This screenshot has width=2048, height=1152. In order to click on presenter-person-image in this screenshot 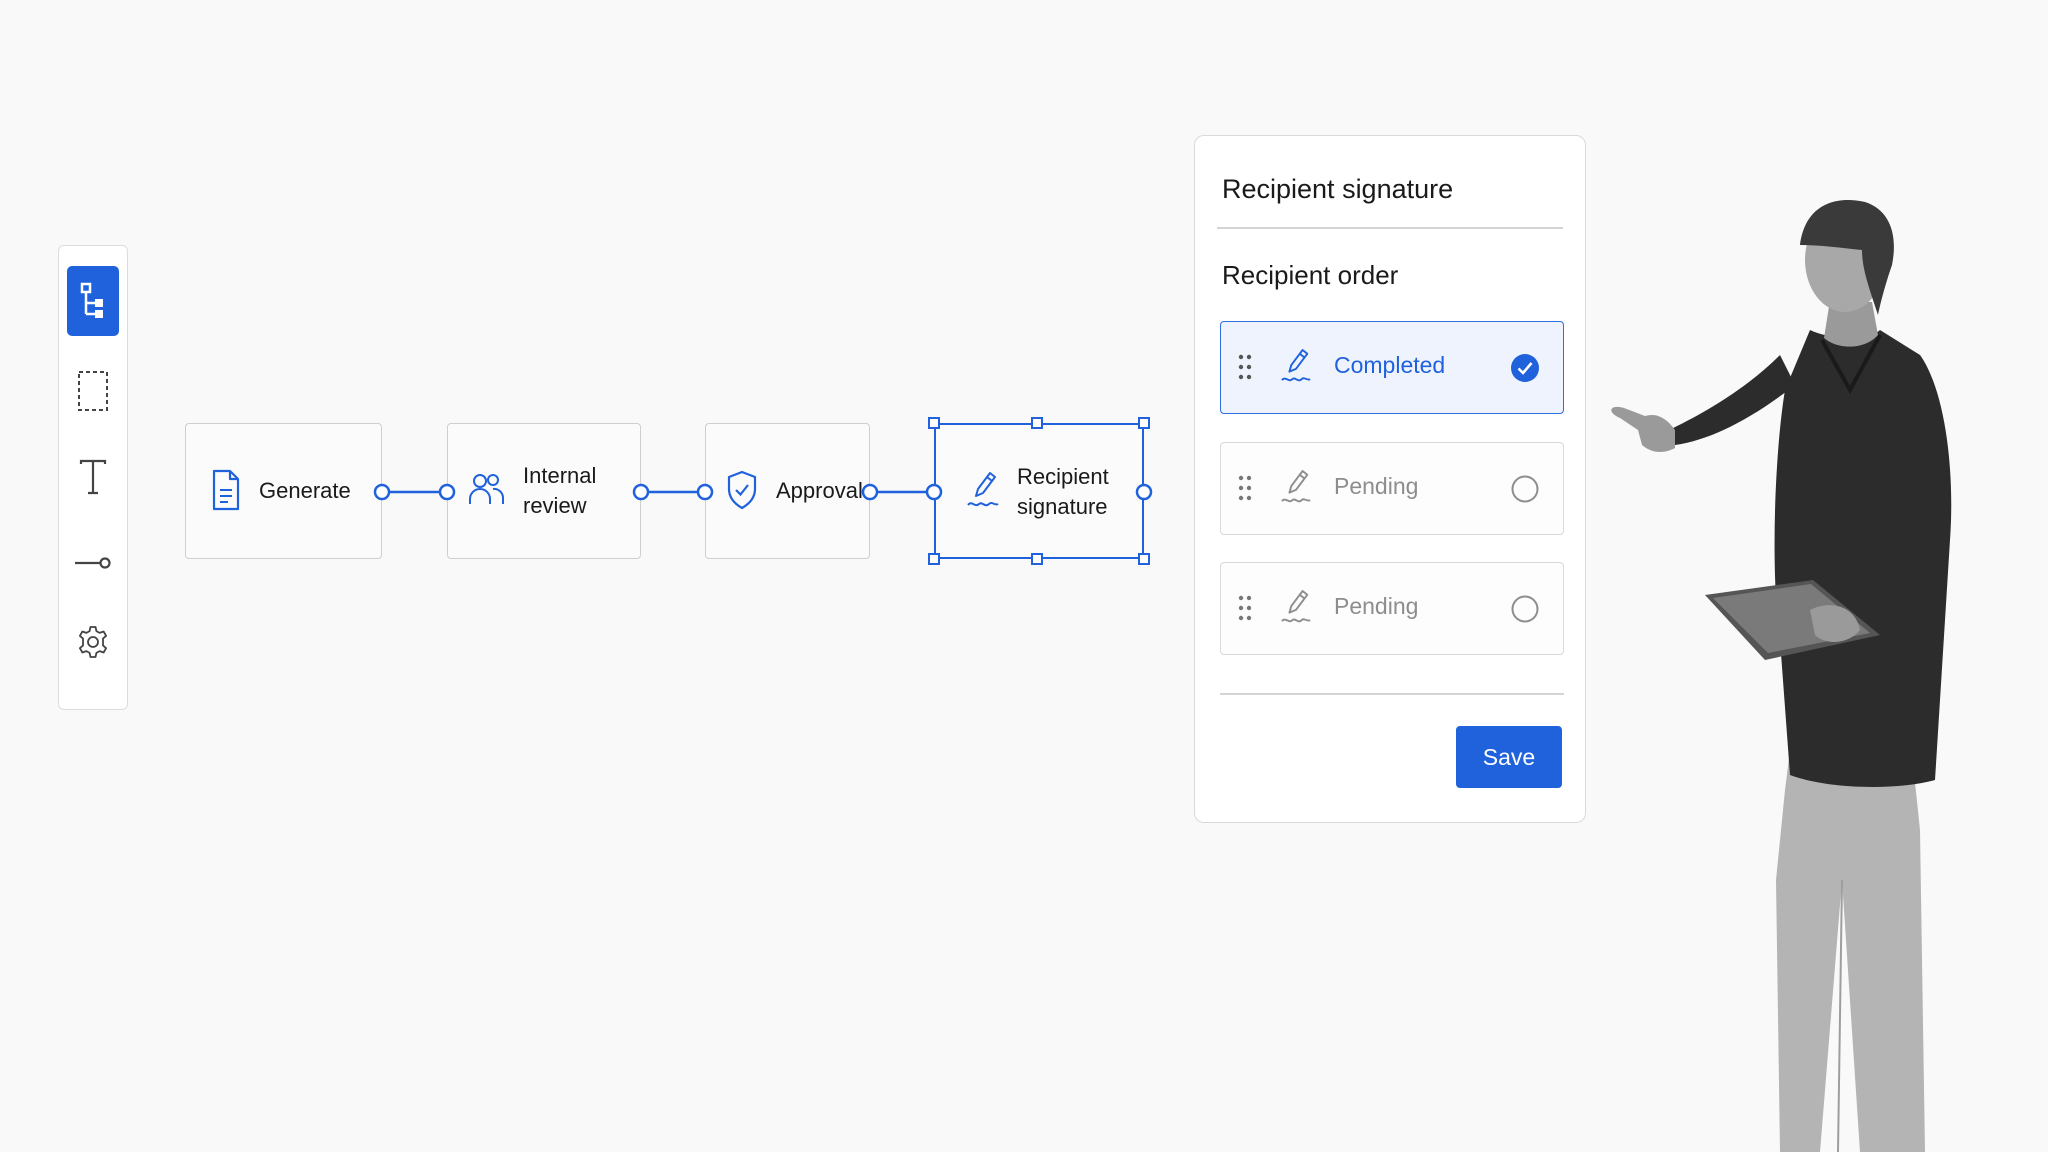, I will do `click(1781, 675)`.